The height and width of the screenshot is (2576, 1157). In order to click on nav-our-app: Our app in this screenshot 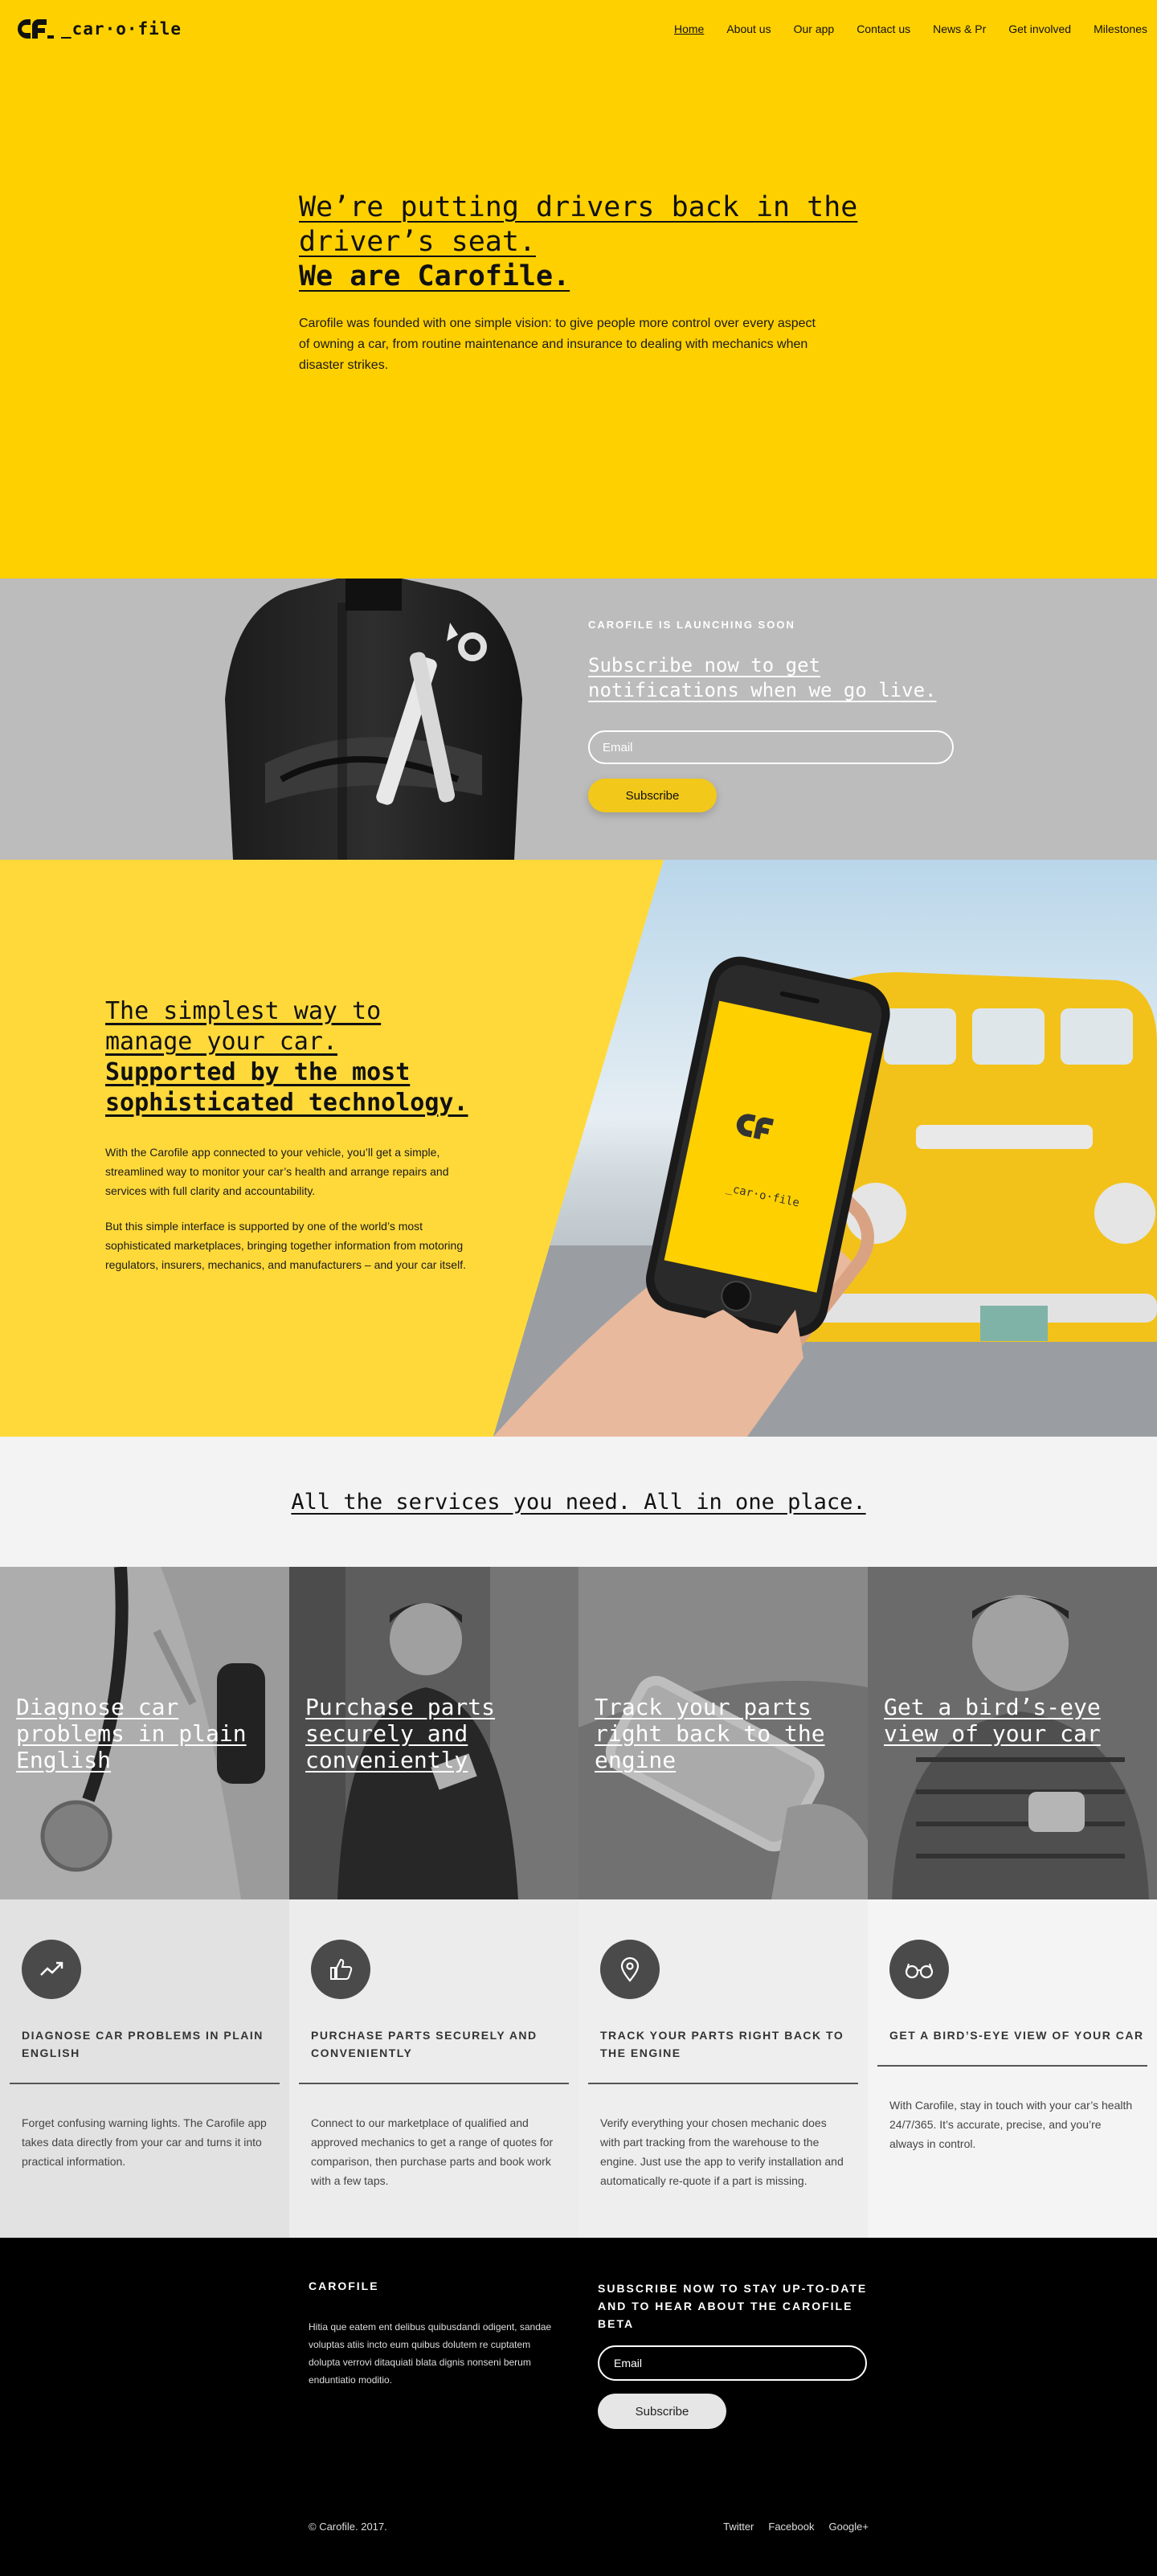, I will do `click(814, 29)`.